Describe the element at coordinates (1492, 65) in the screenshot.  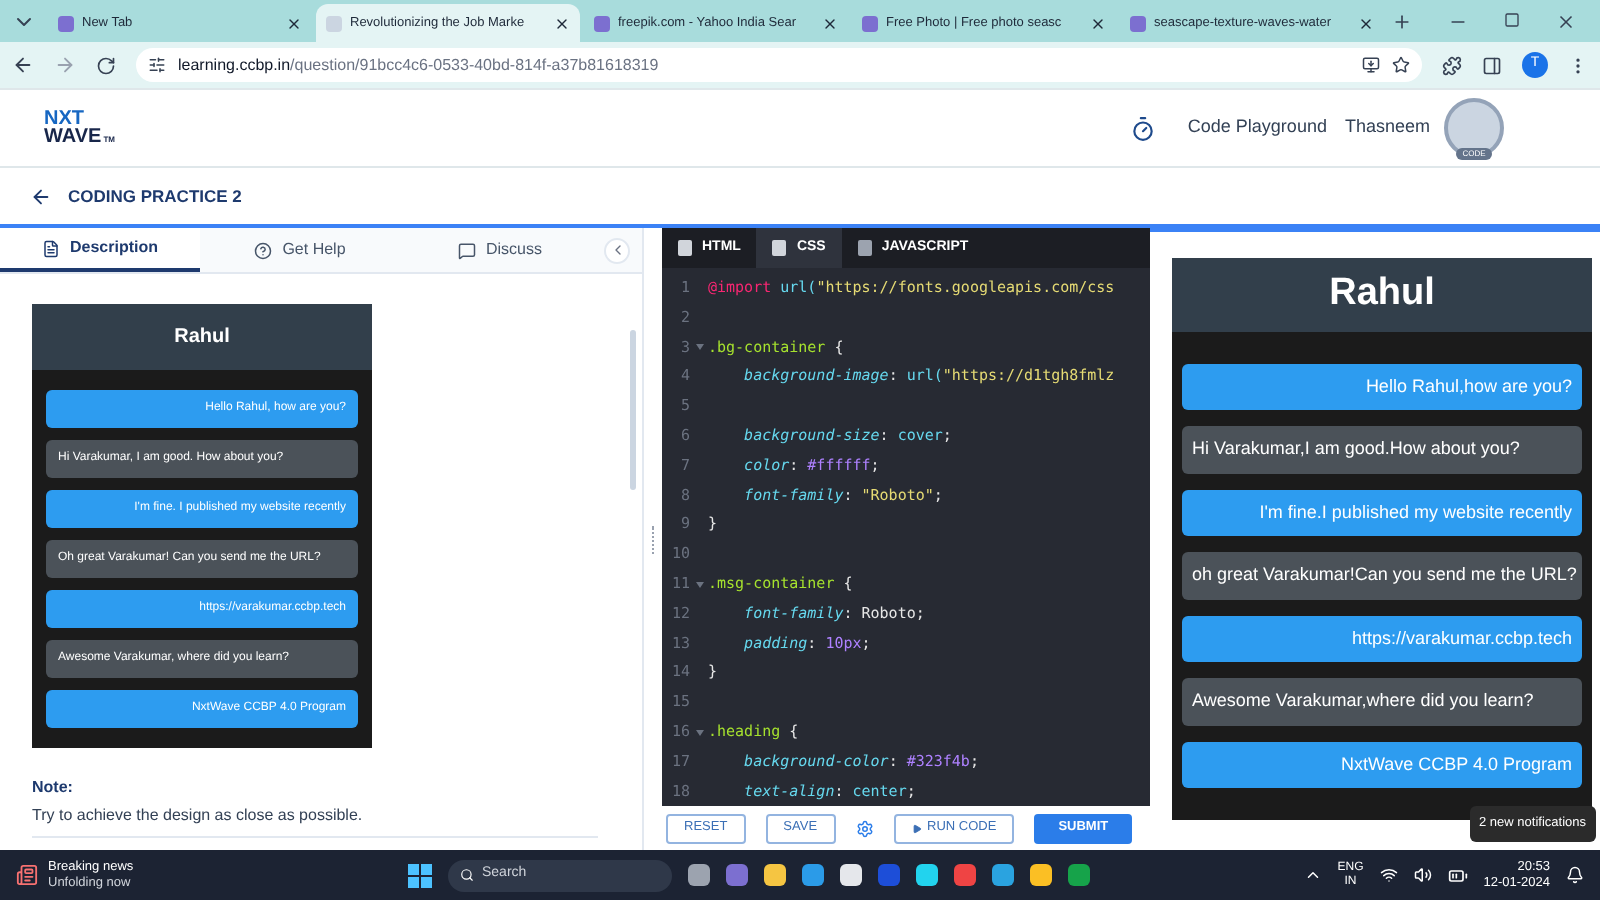
I see `side-panel-icon` at that location.